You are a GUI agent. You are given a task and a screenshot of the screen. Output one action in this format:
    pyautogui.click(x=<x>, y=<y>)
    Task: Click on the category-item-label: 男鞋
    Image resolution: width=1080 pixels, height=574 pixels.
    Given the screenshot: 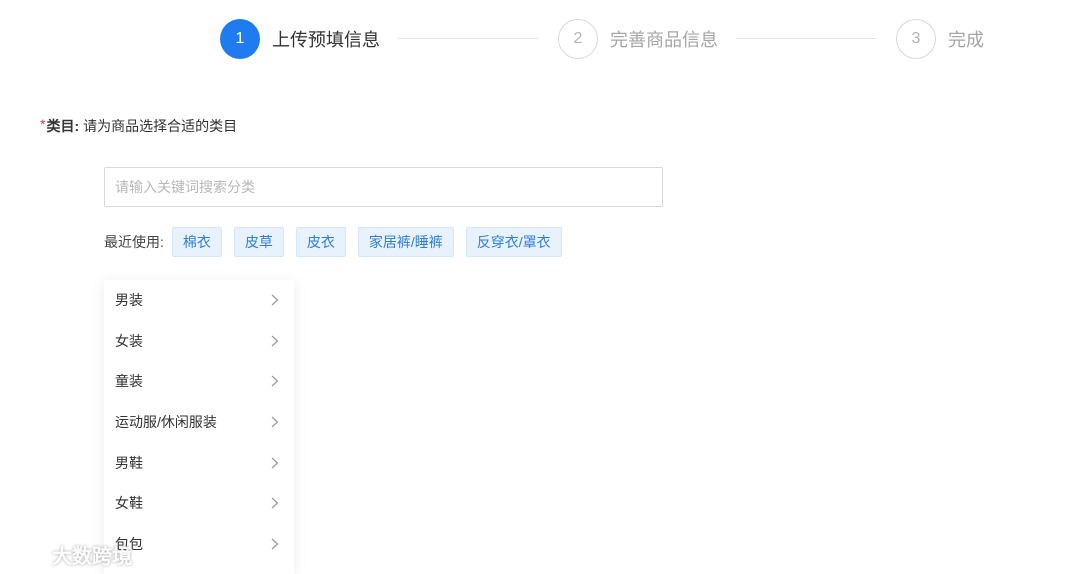 What is the action you would take?
    pyautogui.click(x=129, y=462)
    